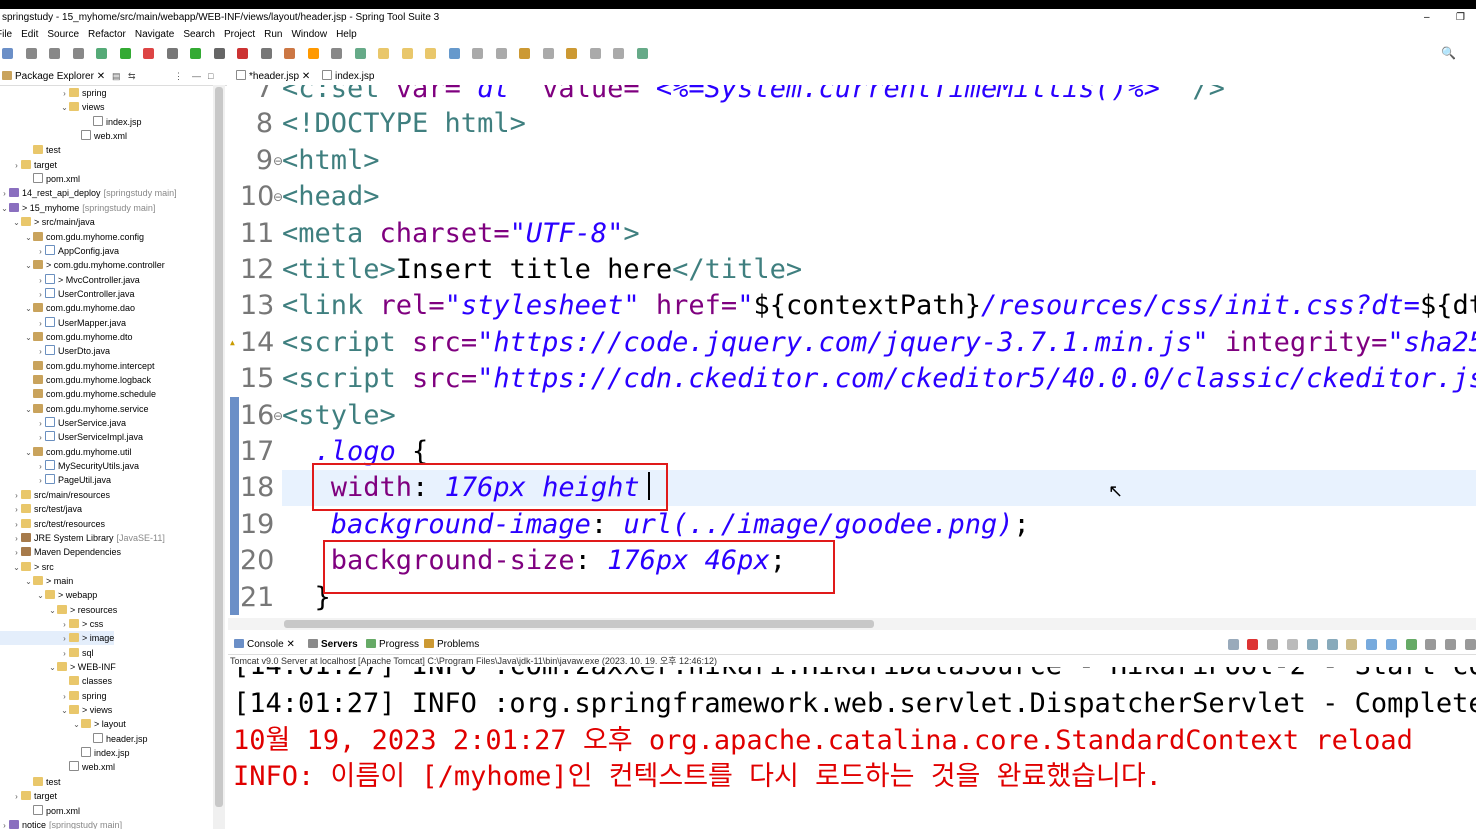 The image size is (1476, 829). What do you see at coordinates (67, 294) in the screenshot?
I see `tree-item: › UserController.java` at bounding box center [67, 294].